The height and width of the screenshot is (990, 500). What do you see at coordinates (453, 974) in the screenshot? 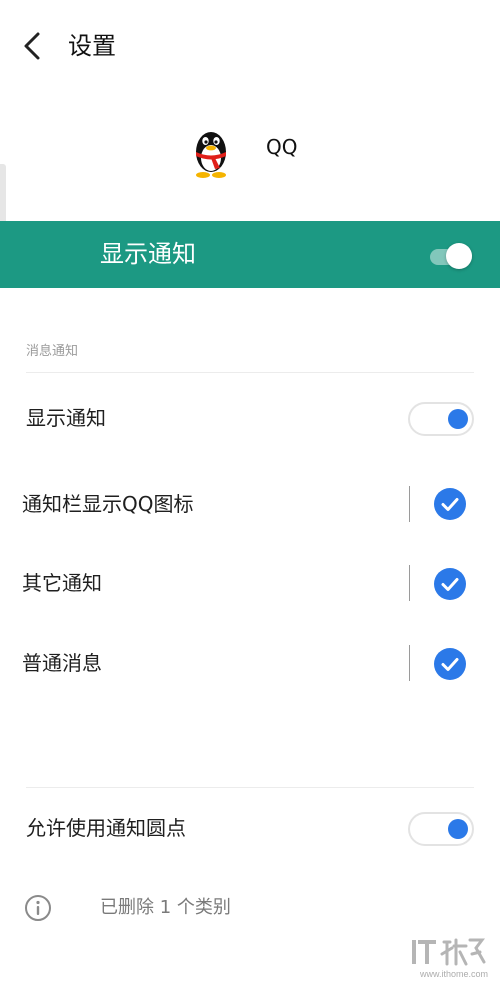
I see `watermark-site: www.ithome.com` at bounding box center [453, 974].